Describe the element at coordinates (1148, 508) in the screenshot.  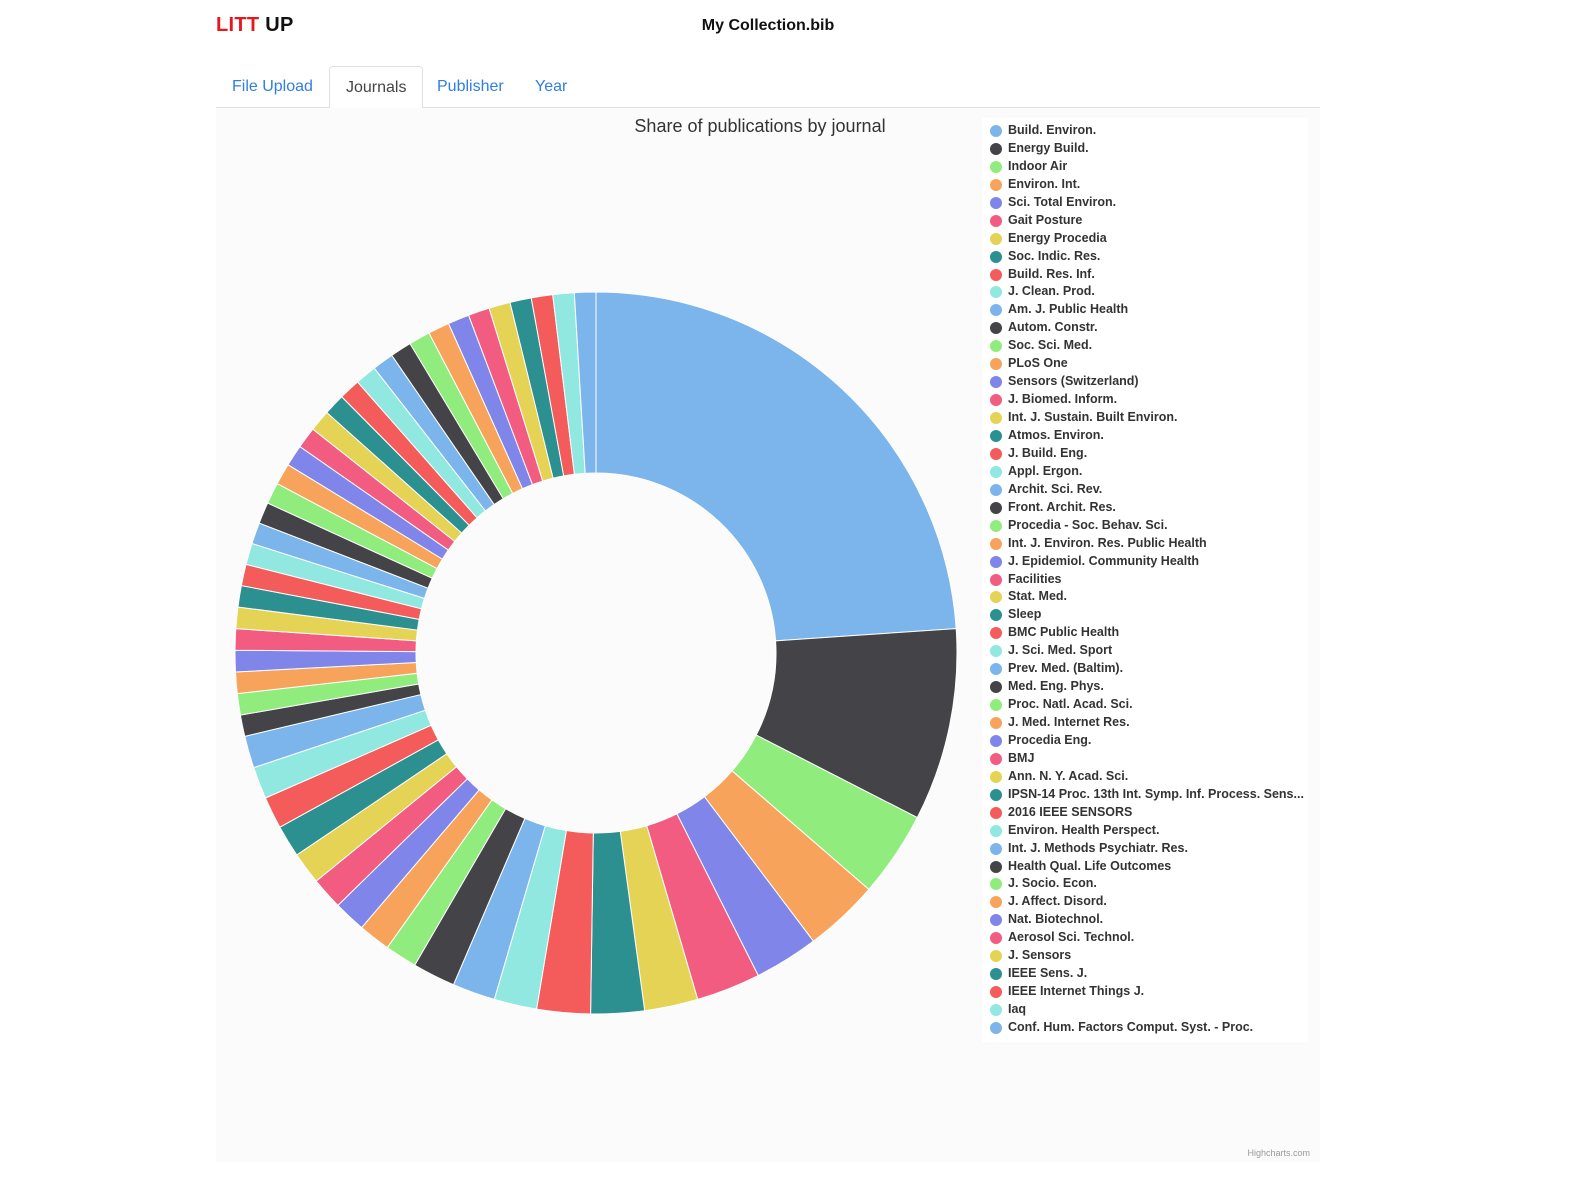
I see `legend-item: Front. Archit. Res.` at that location.